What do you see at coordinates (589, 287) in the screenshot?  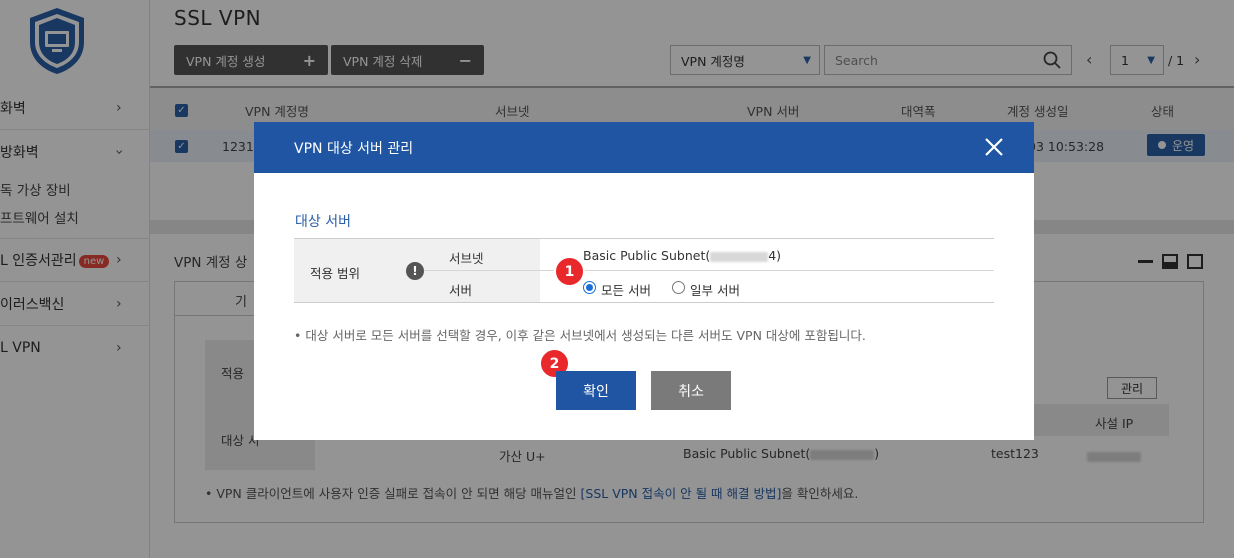 I see `radio-all-servers` at bounding box center [589, 287].